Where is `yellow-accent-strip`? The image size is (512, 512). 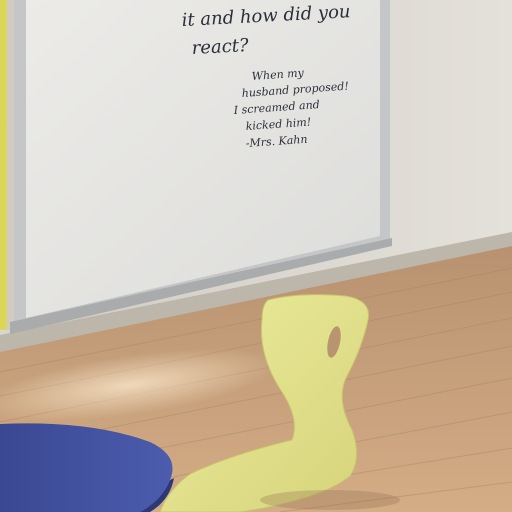 yellow-accent-strip is located at coordinates (3, 165).